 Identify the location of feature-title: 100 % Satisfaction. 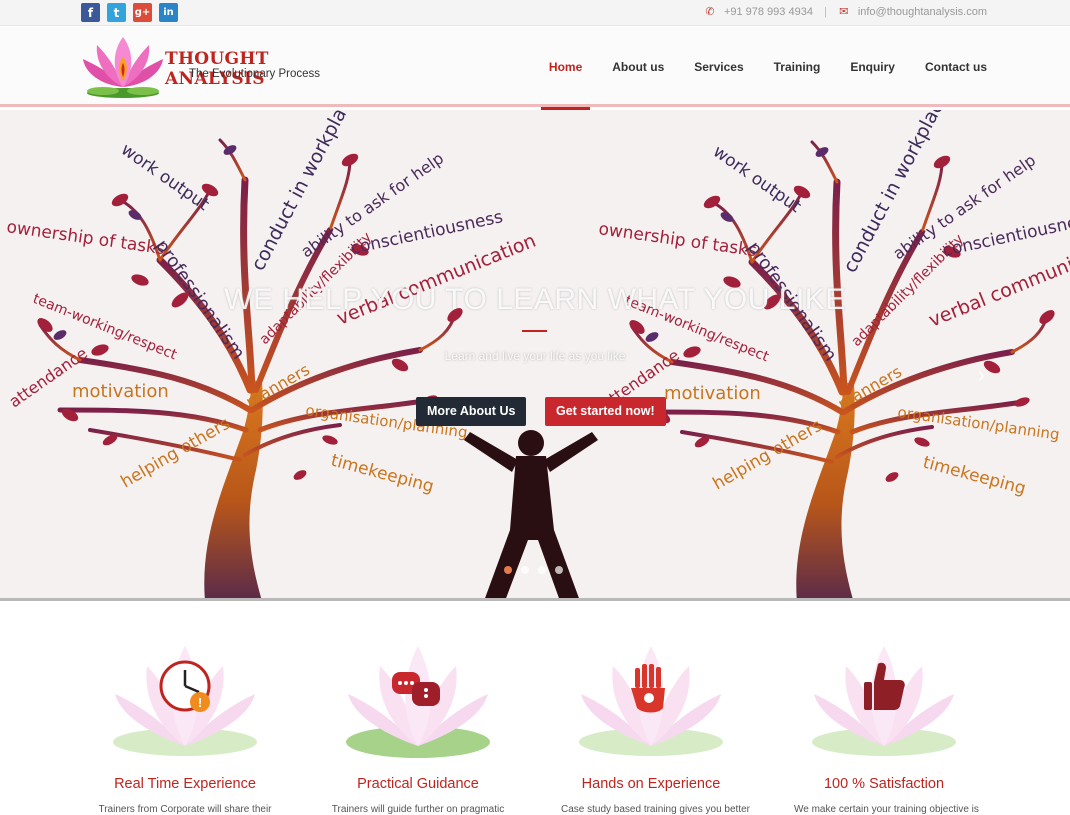
(884, 784).